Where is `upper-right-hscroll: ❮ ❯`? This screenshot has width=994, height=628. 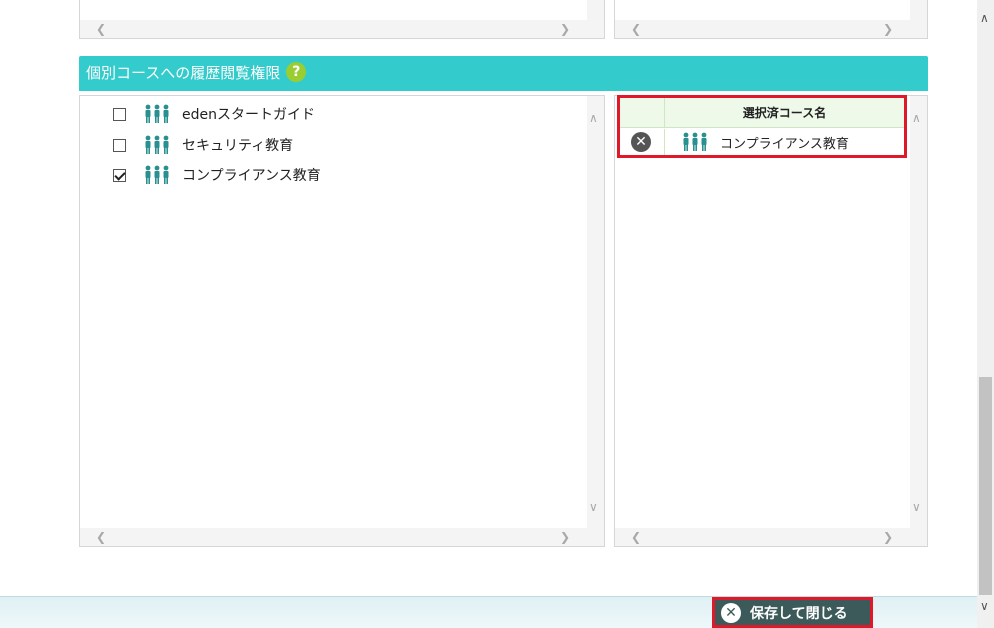
upper-right-hscroll: ❮ ❯ is located at coordinates (771, 29).